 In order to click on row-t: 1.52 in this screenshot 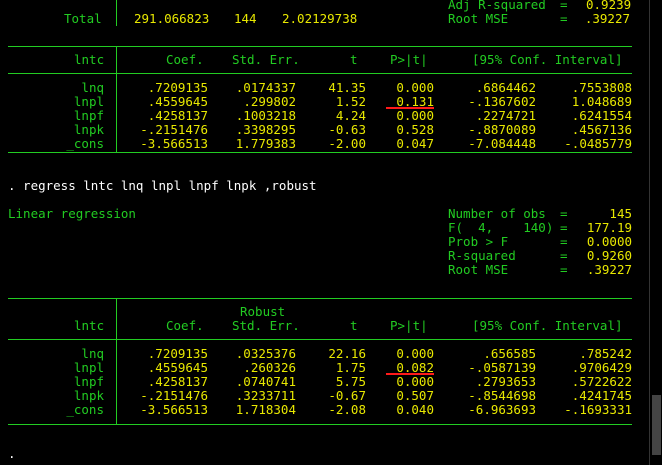, I will do `click(350, 101)`.